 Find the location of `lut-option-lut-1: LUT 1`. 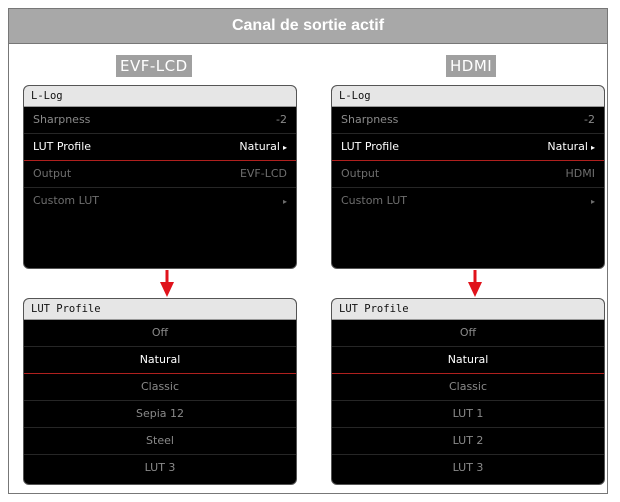

lut-option-lut-1: LUT 1 is located at coordinates (468, 414).